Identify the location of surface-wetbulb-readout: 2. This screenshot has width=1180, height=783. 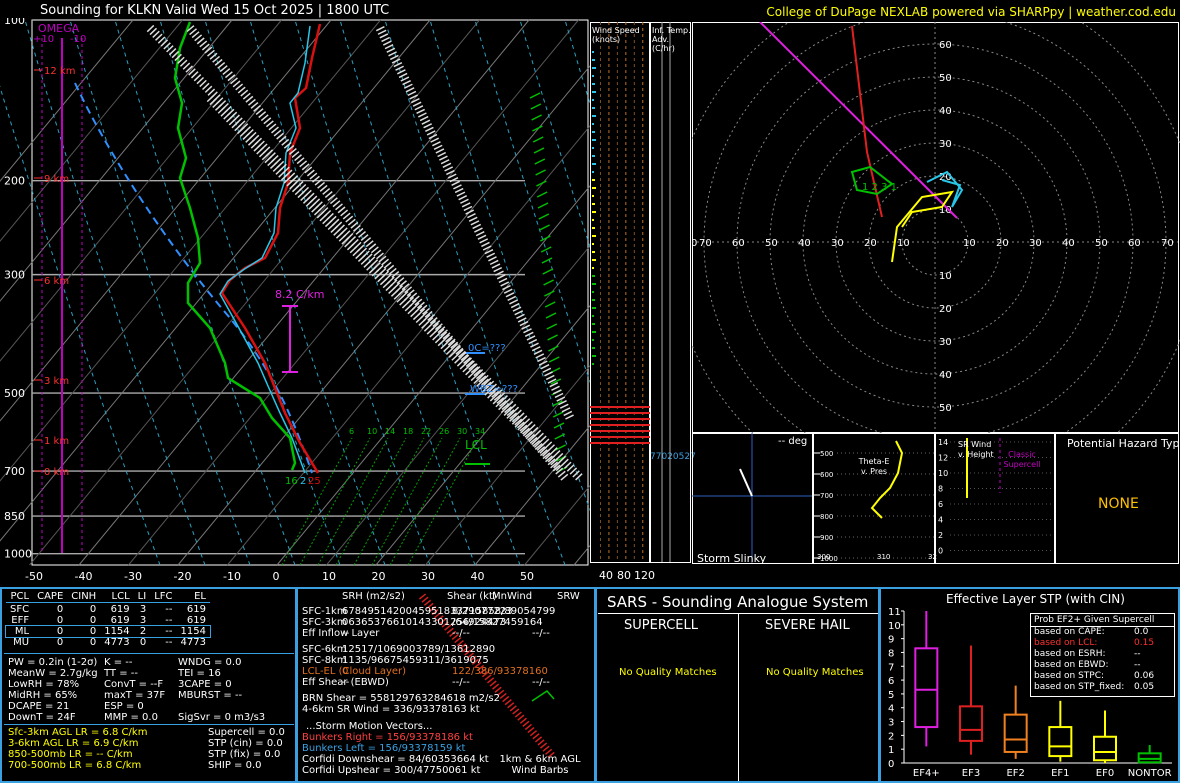
(303, 481).